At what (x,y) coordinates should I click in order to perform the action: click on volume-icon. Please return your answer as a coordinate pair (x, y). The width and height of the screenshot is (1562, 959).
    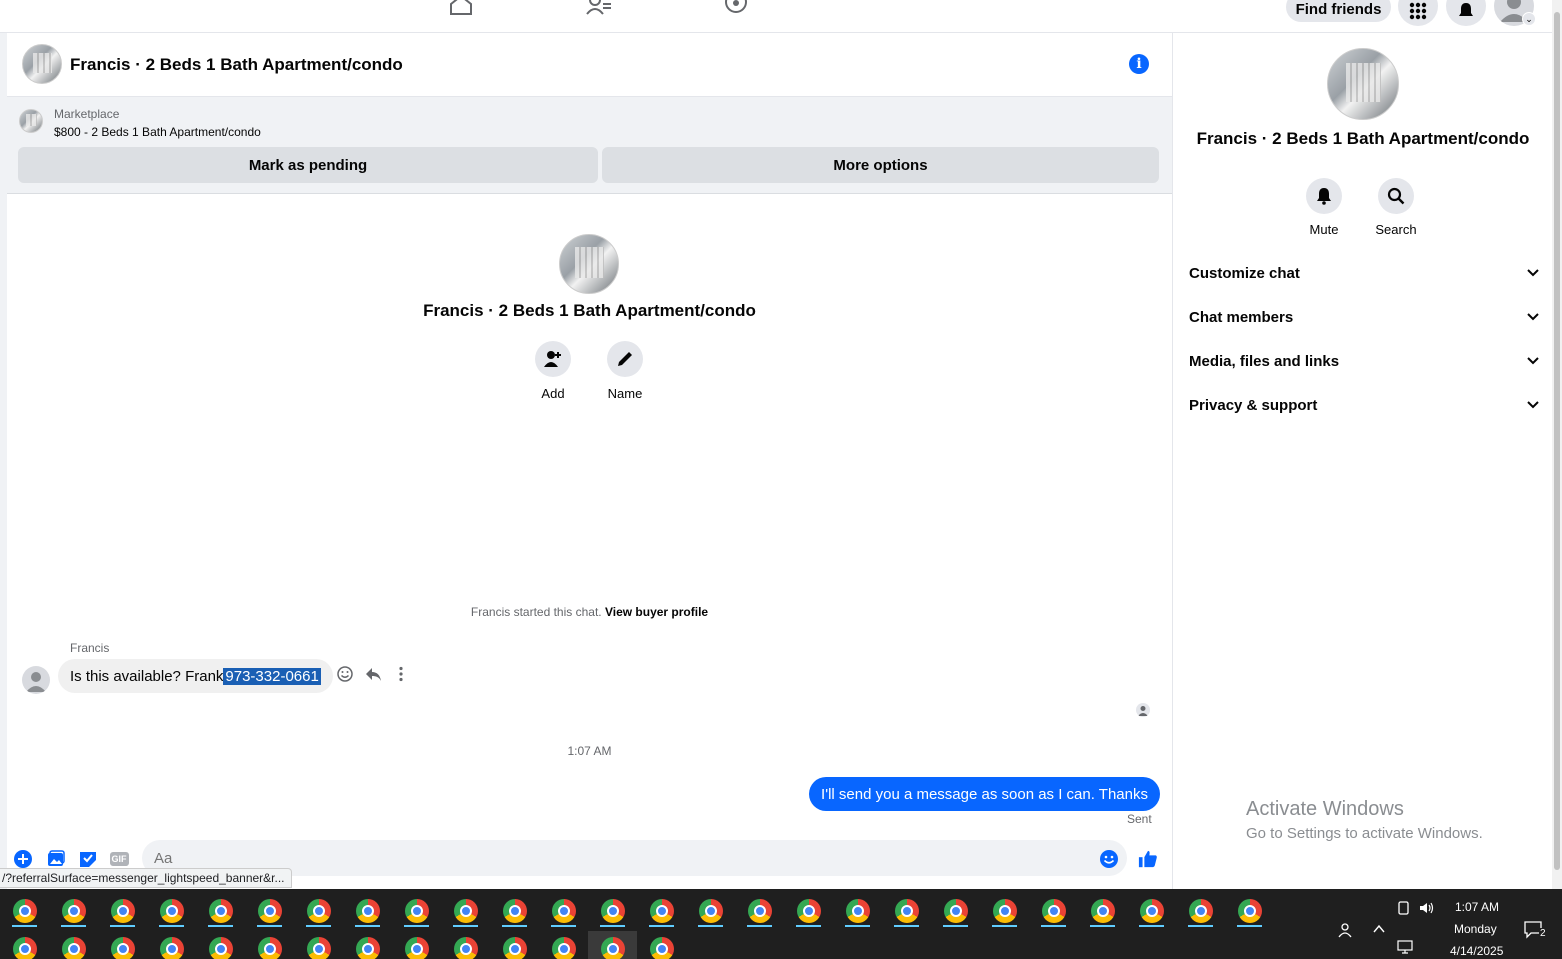
    Looking at the image, I should click on (1427, 909).